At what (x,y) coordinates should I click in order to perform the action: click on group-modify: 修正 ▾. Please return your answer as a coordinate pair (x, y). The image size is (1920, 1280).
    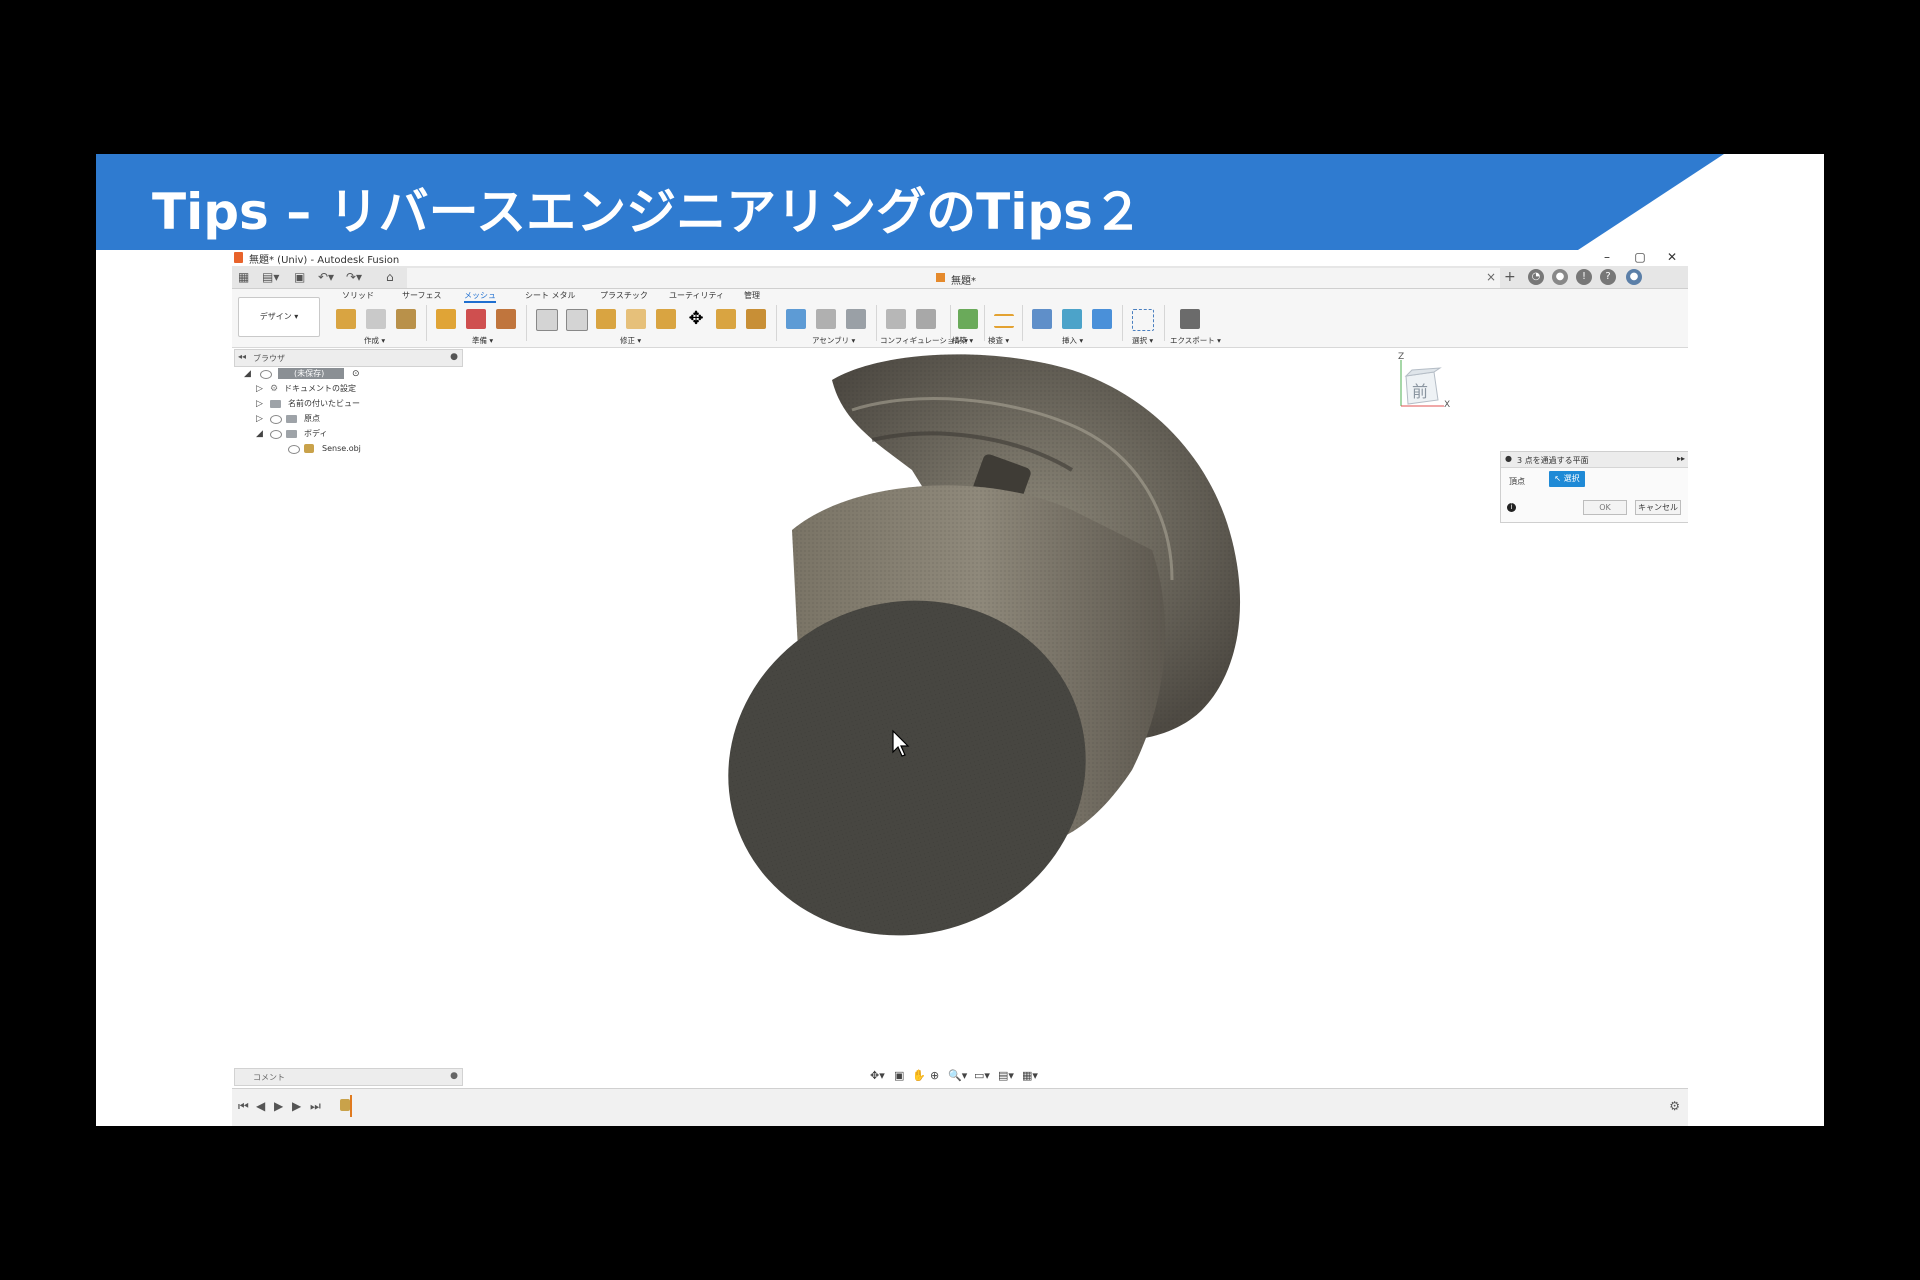
    Looking at the image, I should click on (630, 340).